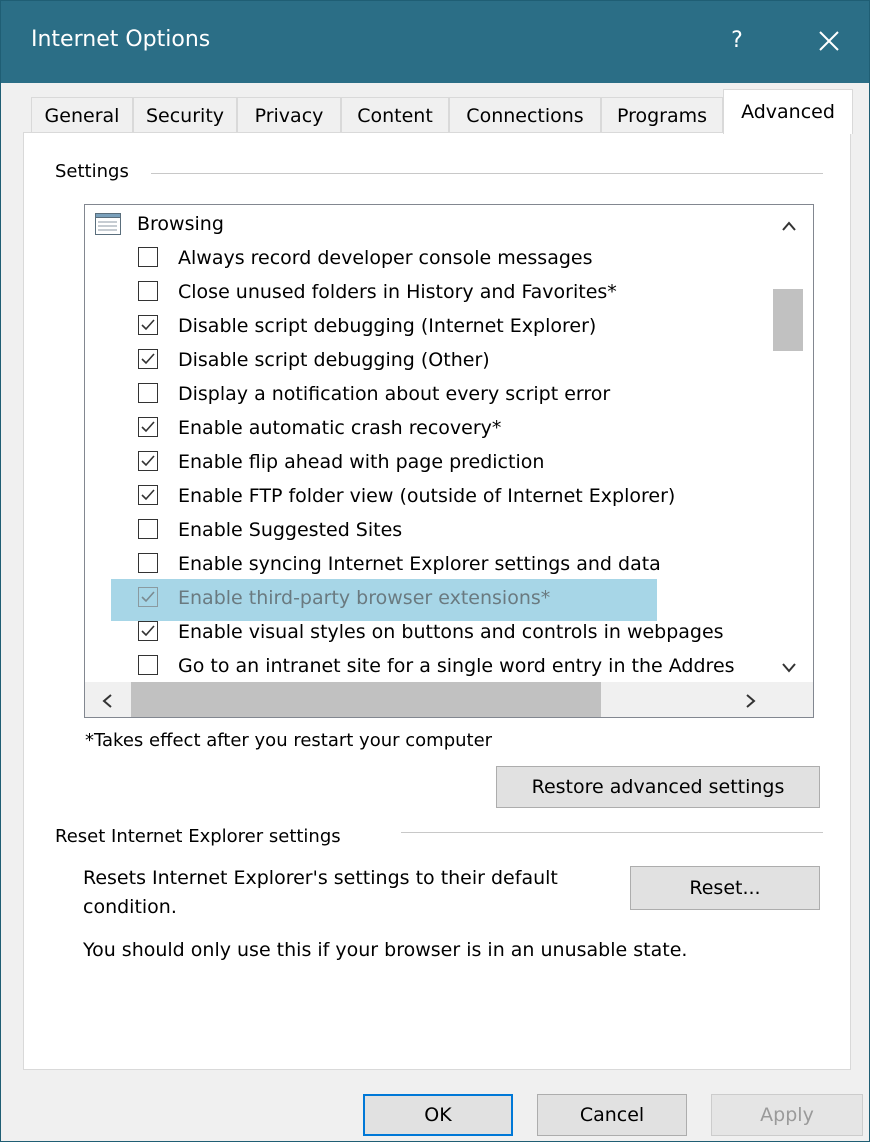  Describe the element at coordinates (790, 443) in the screenshot. I see `vertical-scrollbar` at that location.